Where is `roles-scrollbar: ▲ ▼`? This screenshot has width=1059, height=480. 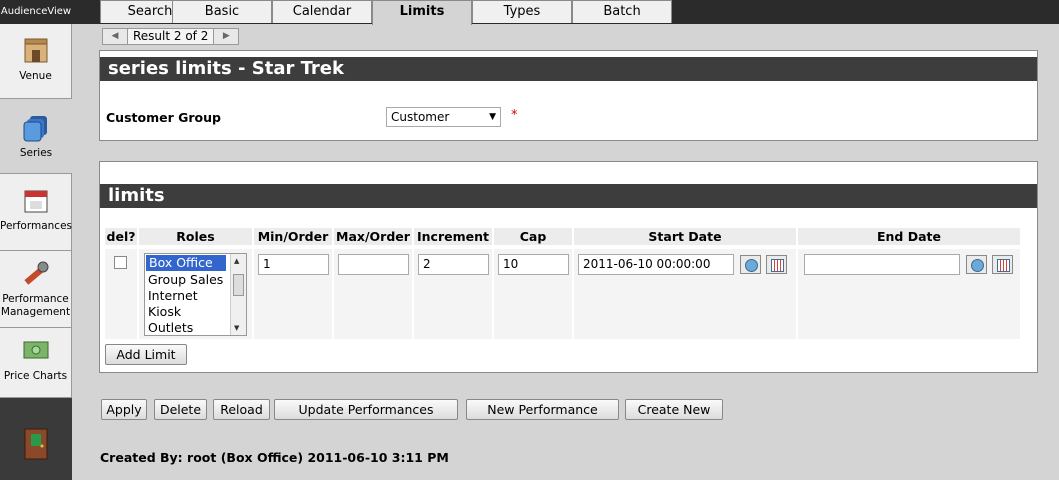 roles-scrollbar: ▲ ▼ is located at coordinates (238, 294).